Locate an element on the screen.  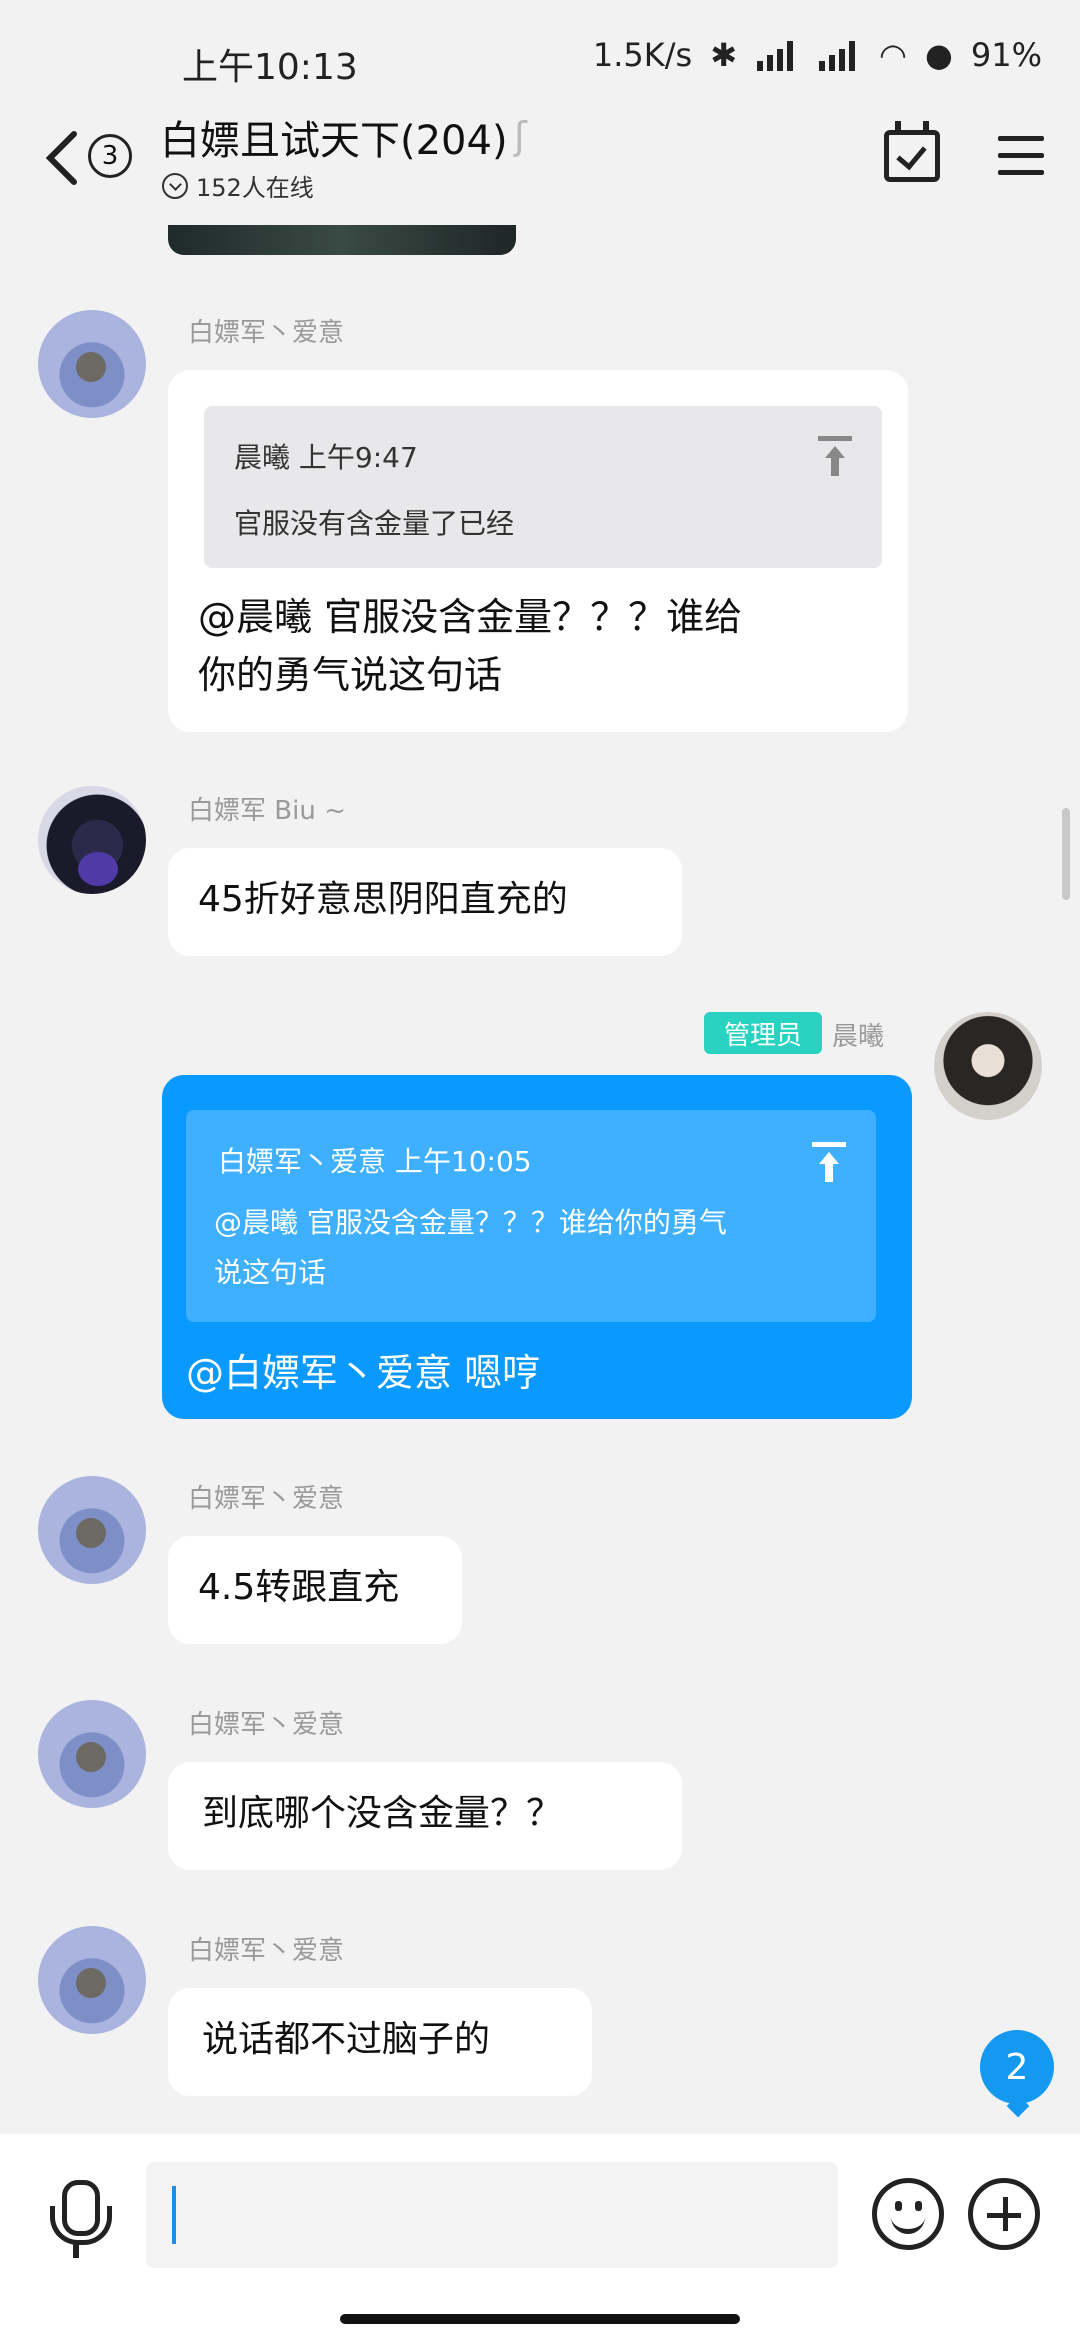
message-line: 你的勇气说这句话 is located at coordinates (350, 675).